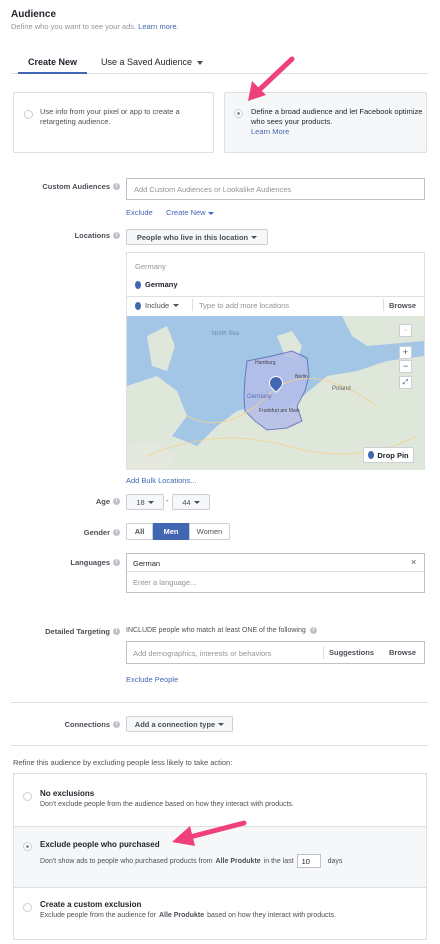 The width and height of the screenshot is (440, 944). I want to click on drop-pin-label: Drop Pin, so click(393, 455).